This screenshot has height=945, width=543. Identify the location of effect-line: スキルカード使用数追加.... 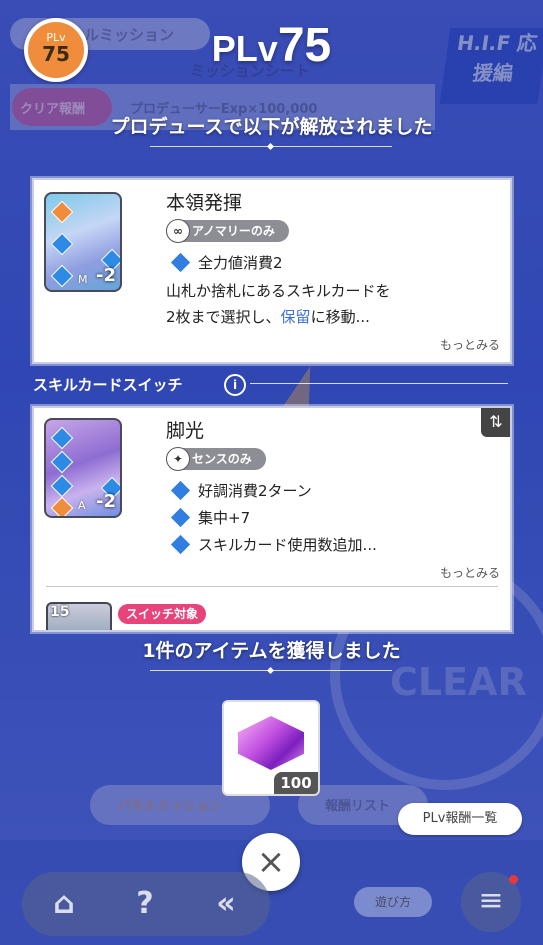
(273, 544).